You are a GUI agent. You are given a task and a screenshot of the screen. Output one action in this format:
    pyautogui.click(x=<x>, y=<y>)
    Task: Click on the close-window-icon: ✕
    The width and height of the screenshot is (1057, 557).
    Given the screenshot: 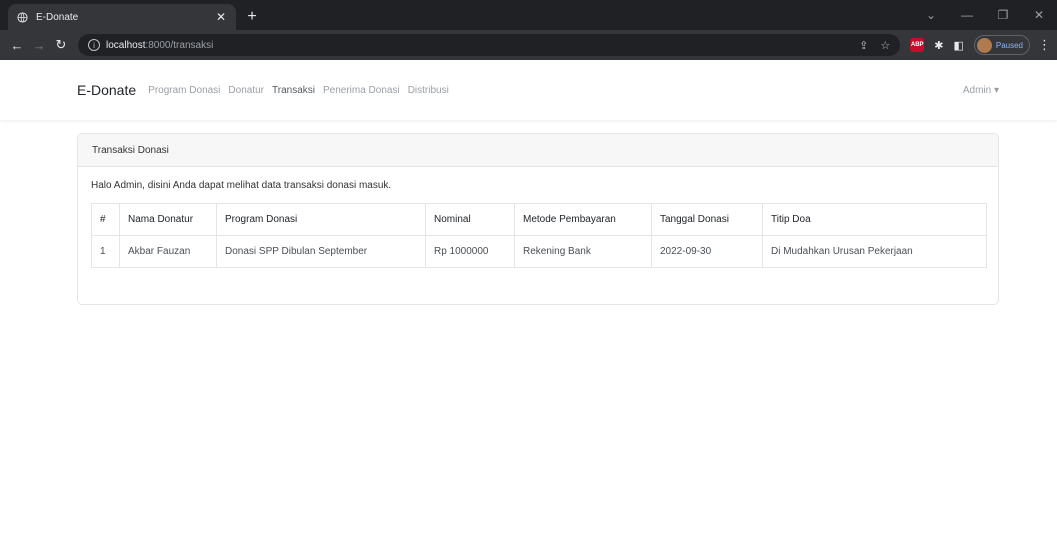 What is the action you would take?
    pyautogui.click(x=1039, y=15)
    